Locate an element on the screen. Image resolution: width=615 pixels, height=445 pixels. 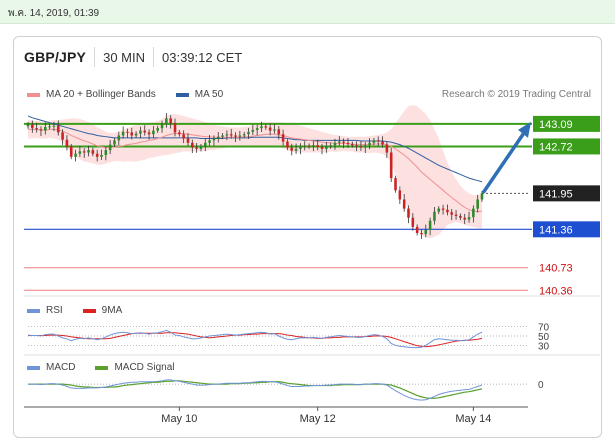
target-arrow-shaft is located at coordinates (504, 162).